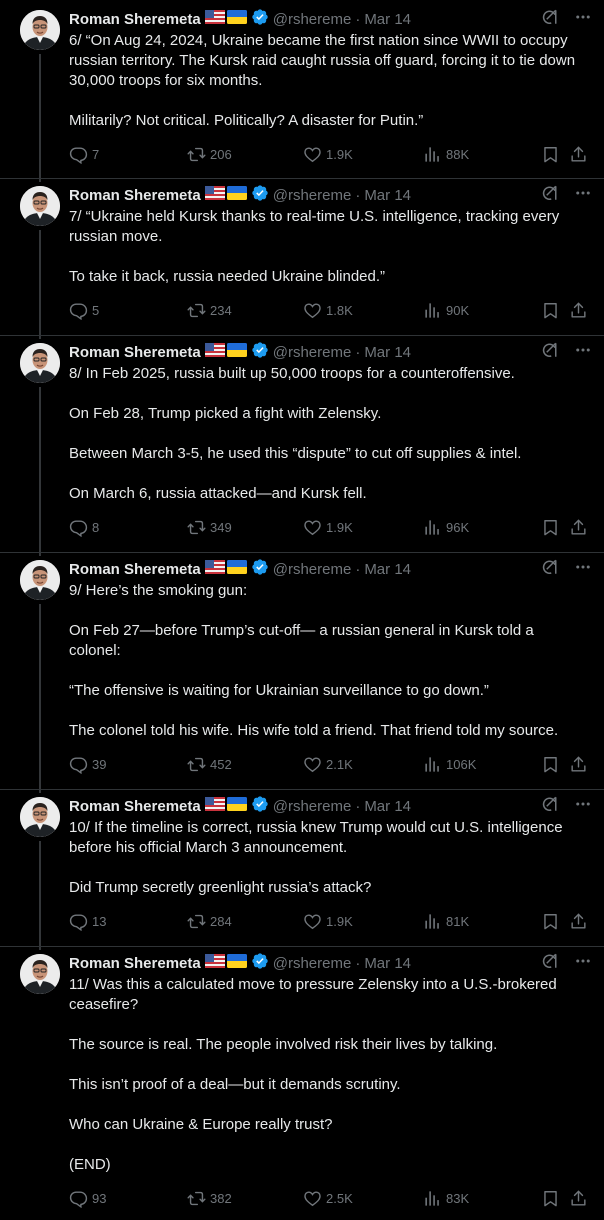  What do you see at coordinates (458, 527) in the screenshot?
I see `views-button-count: 96K` at bounding box center [458, 527].